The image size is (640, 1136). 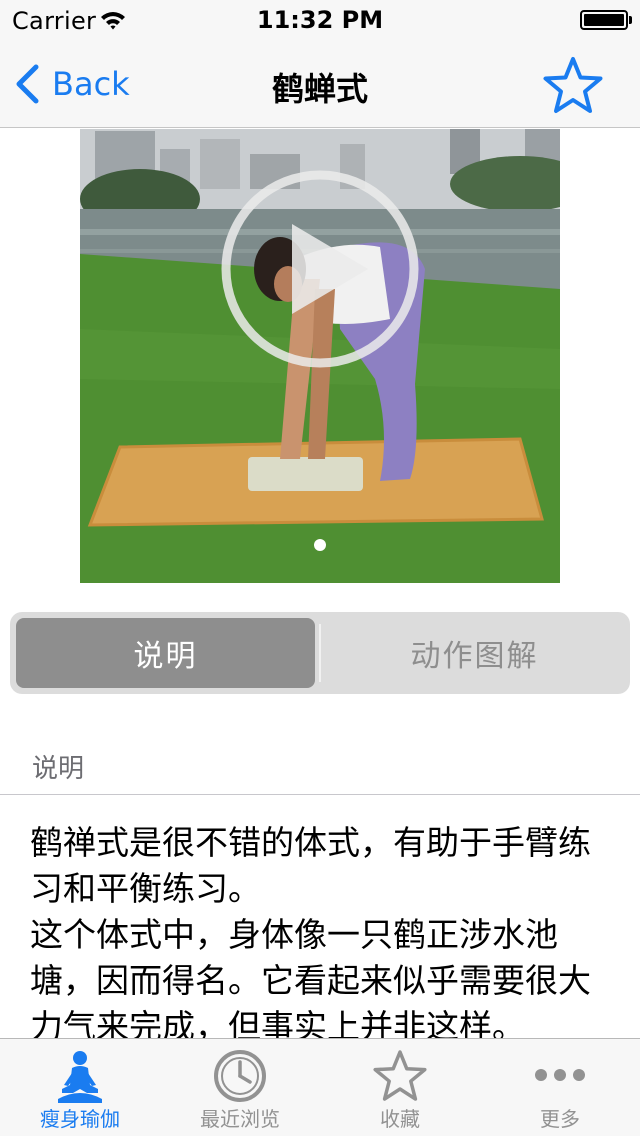 What do you see at coordinates (630, 20) in the screenshot?
I see `battery-tip` at bounding box center [630, 20].